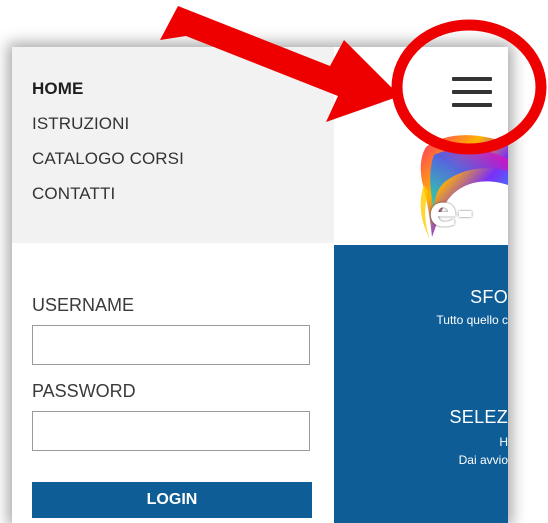 This screenshot has width=548, height=523. What do you see at coordinates (478, 417) in the screenshot?
I see `promo-title-2: SELEZ` at bounding box center [478, 417].